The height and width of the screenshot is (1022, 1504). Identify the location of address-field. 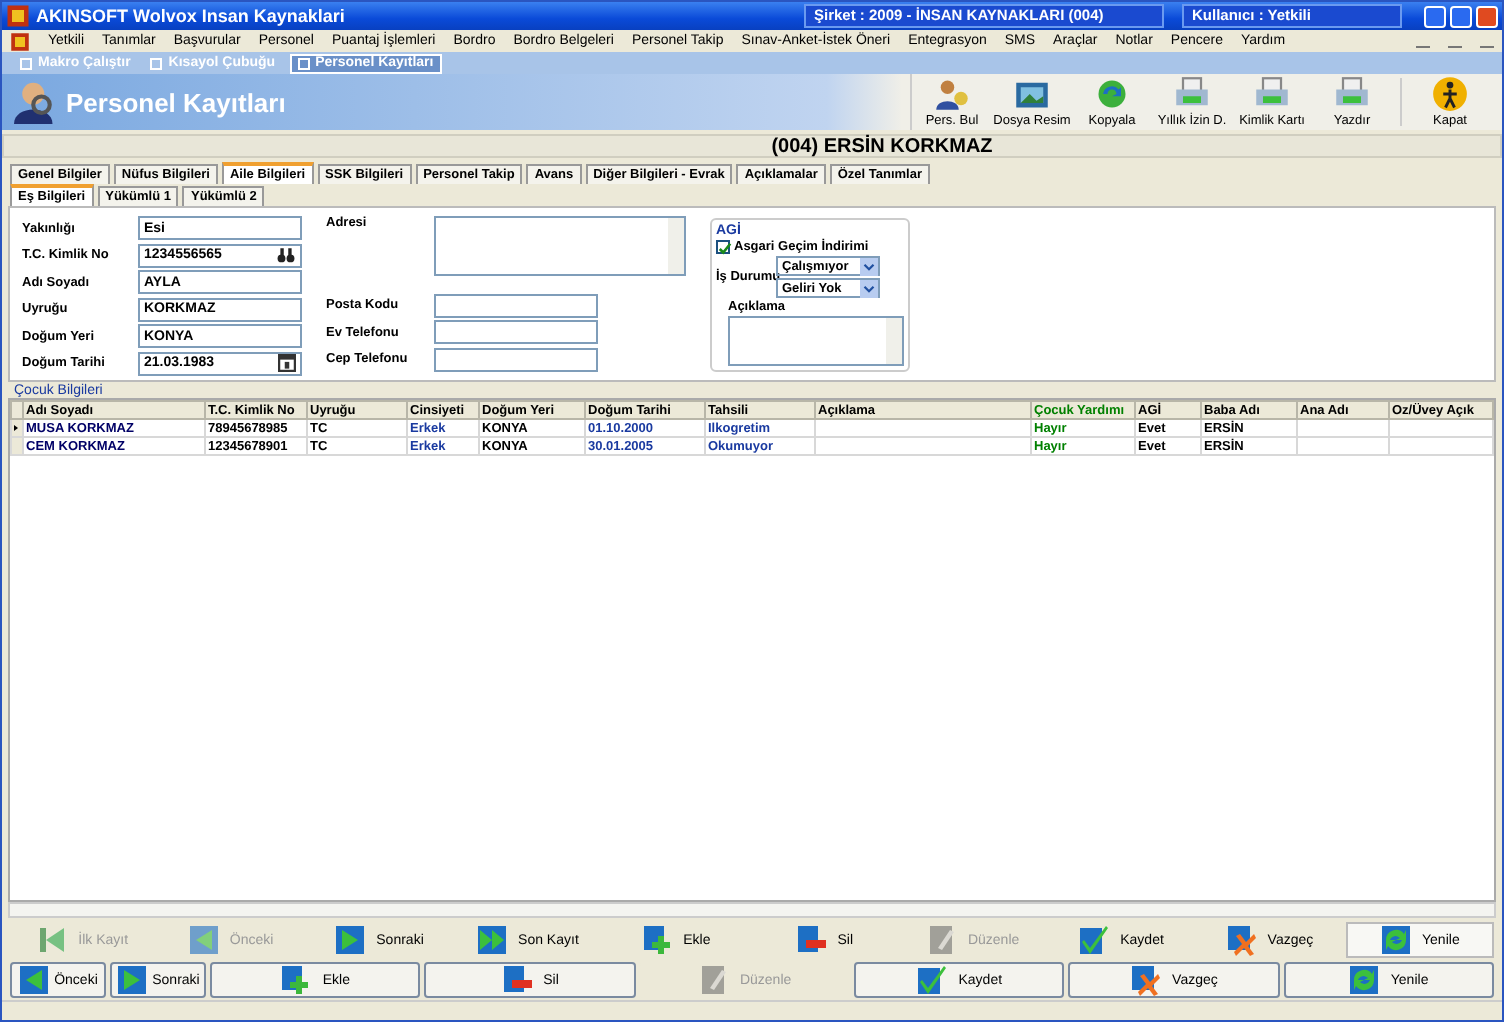
(560, 246).